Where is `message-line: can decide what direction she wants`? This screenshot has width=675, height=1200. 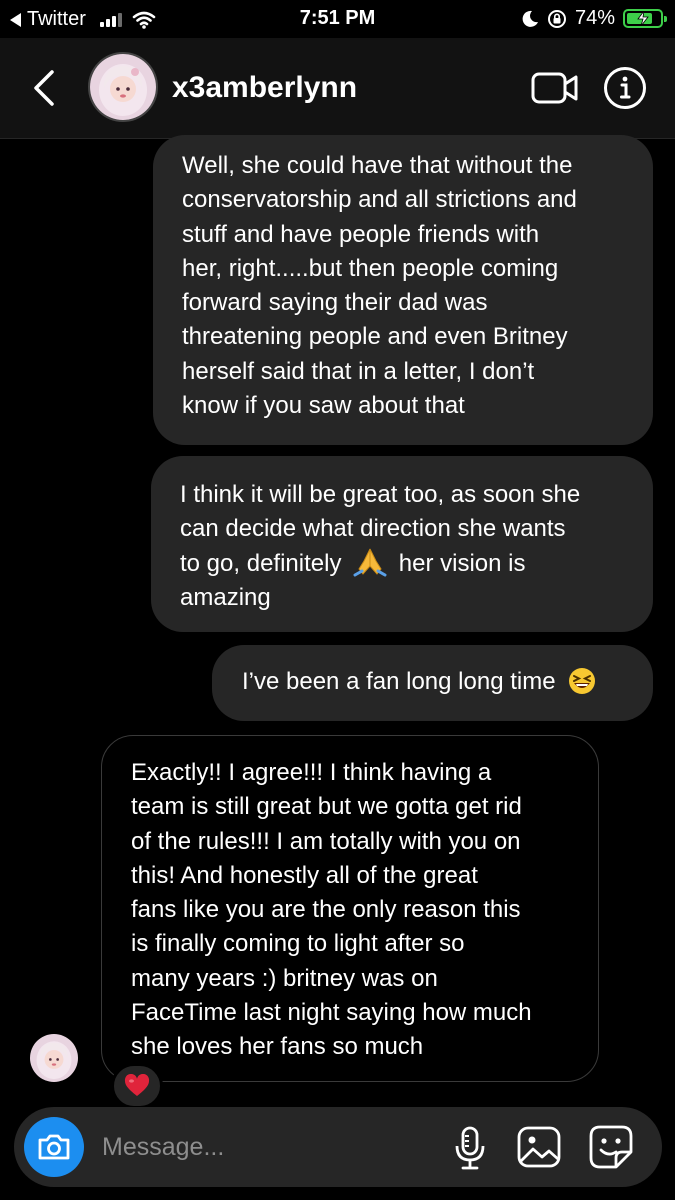 message-line: can decide what direction she wants is located at coordinates (373, 529).